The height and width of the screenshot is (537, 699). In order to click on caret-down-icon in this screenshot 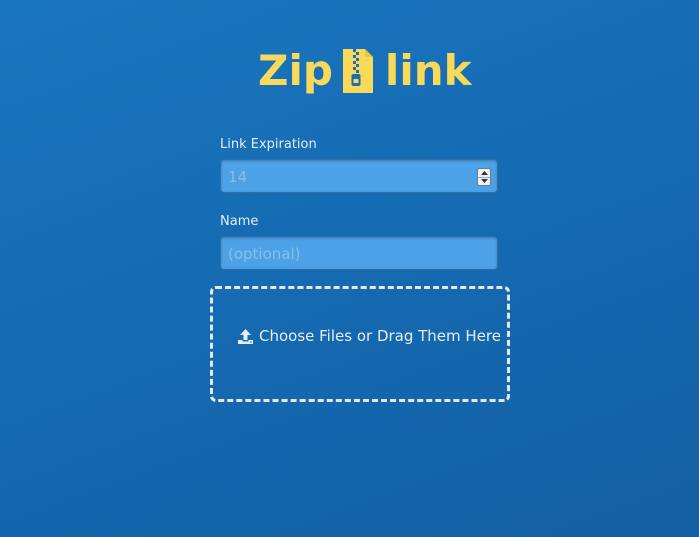, I will do `click(484, 181)`.